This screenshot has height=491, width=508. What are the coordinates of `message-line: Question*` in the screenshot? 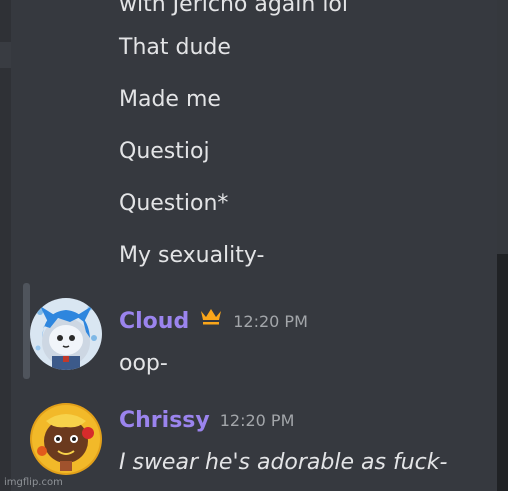 It's located at (174, 203).